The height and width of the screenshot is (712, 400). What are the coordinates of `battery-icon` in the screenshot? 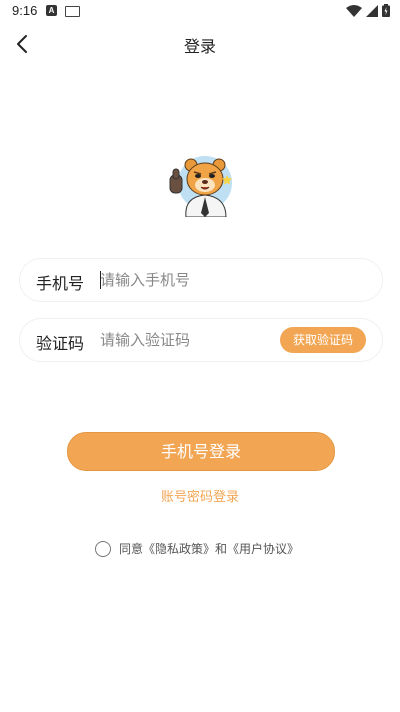 It's located at (386, 10).